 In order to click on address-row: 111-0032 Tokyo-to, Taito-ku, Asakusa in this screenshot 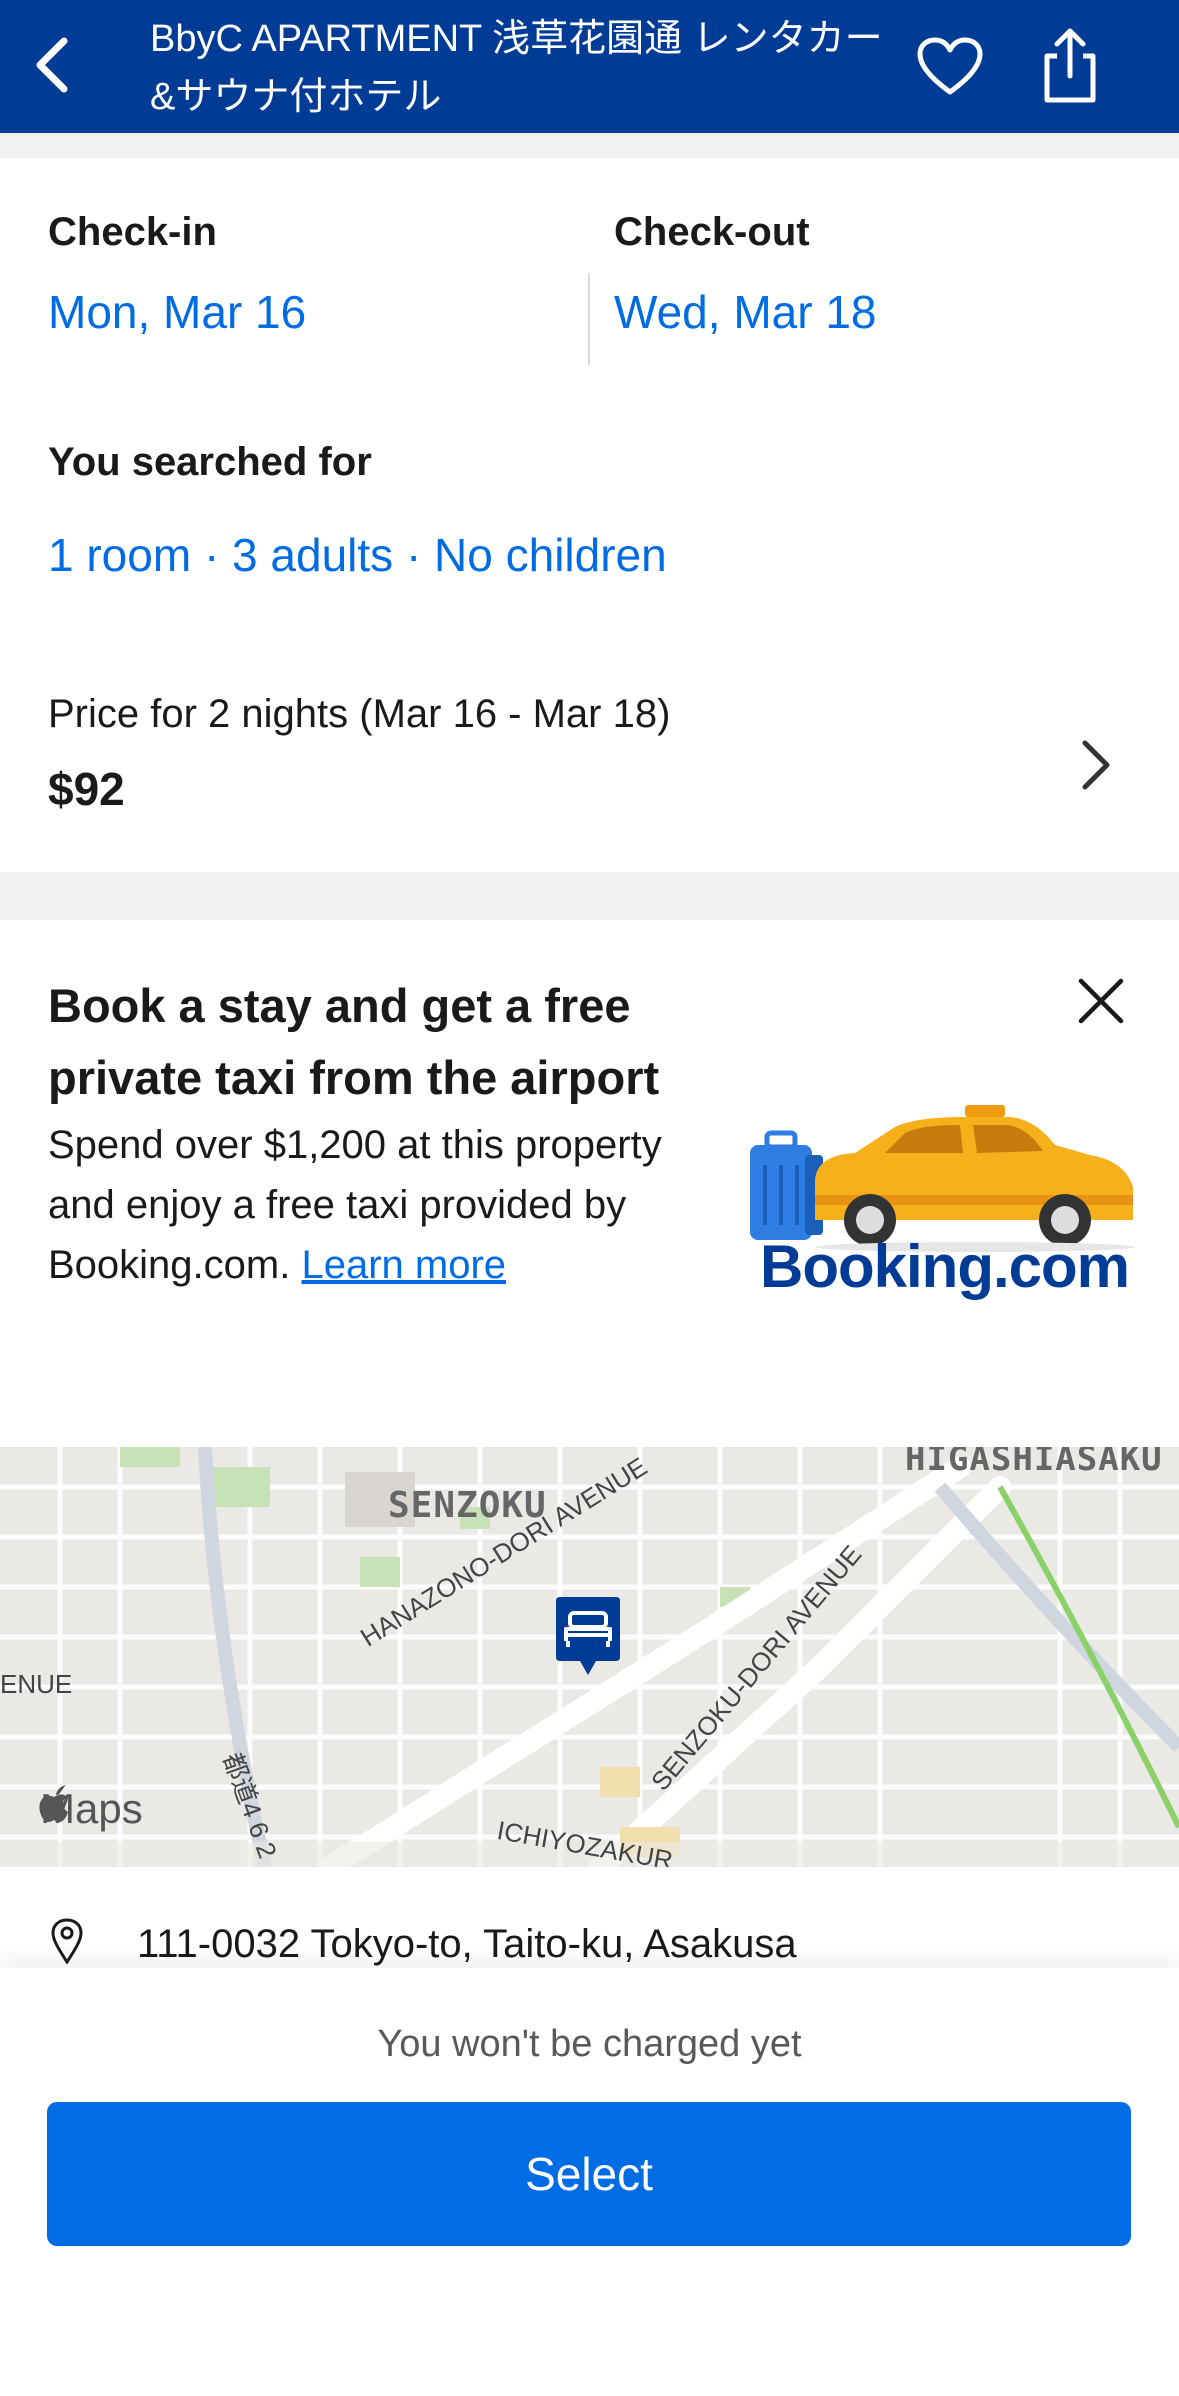, I will do `click(589, 1918)`.